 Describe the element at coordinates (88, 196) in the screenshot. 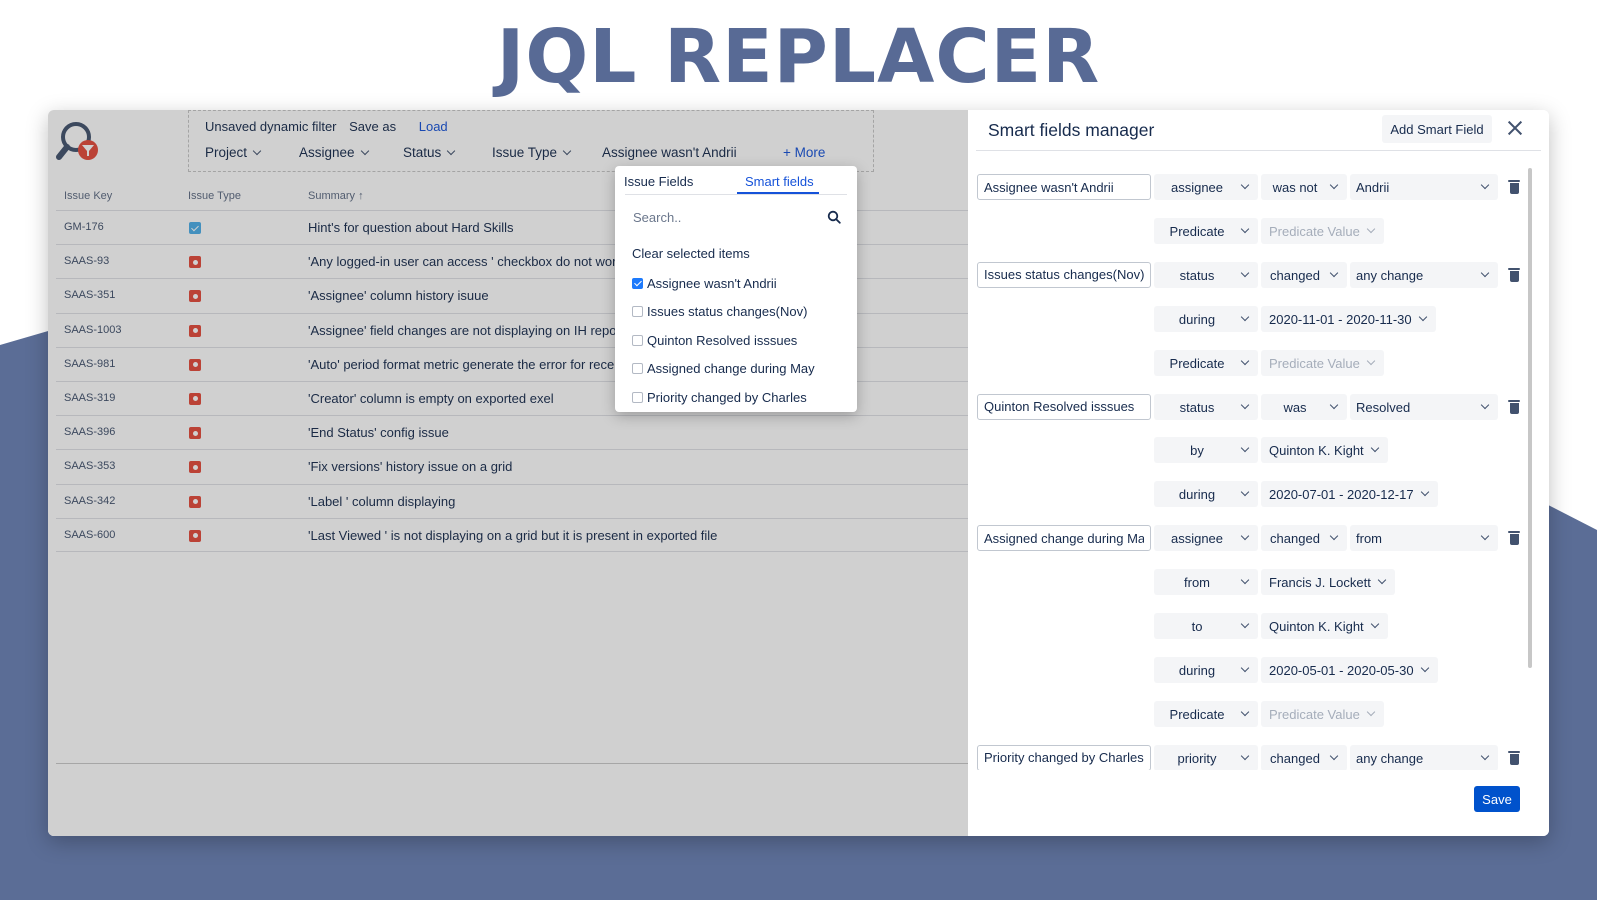

I see `column-issue-key: Issue Key` at that location.